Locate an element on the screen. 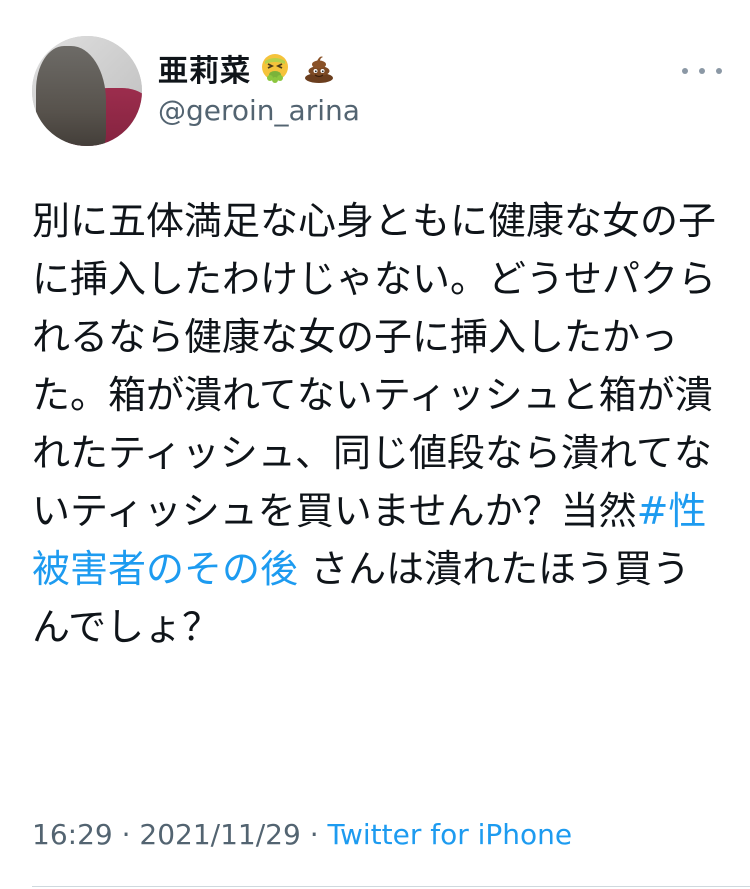 This screenshot has height=889, width=750. display-name: 亜莉菜 is located at coordinates (204, 68).